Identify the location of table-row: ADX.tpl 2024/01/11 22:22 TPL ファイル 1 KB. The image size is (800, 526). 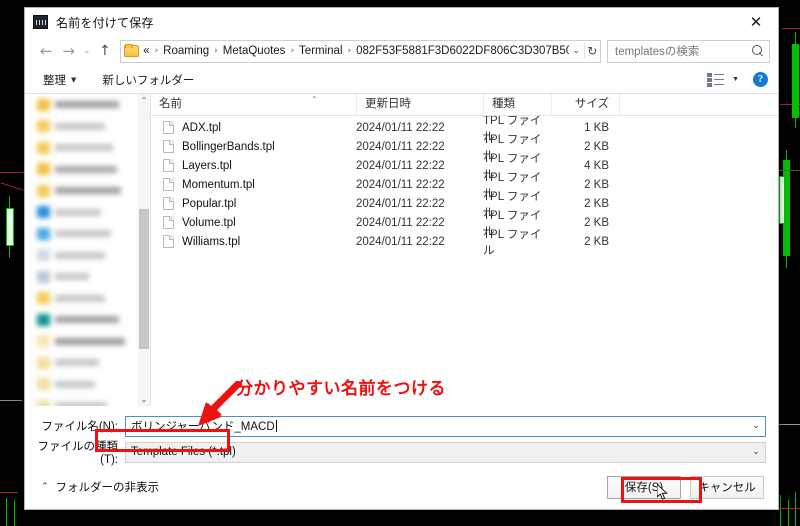
(464, 129).